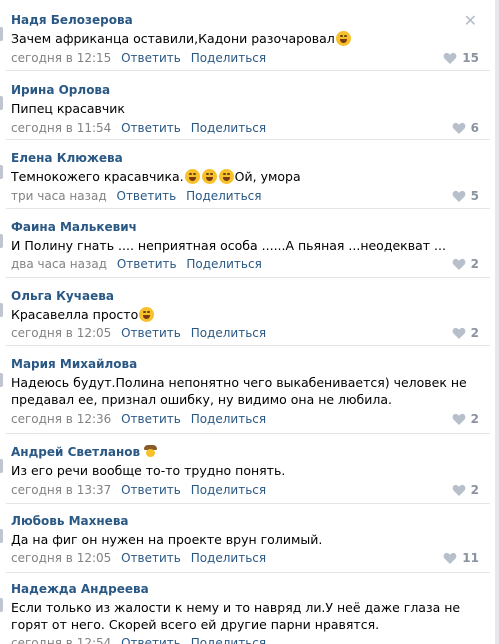 This screenshot has height=644, width=499. What do you see at coordinates (72, 20) in the screenshot?
I see `comment-author: Надя Белозерова` at bounding box center [72, 20].